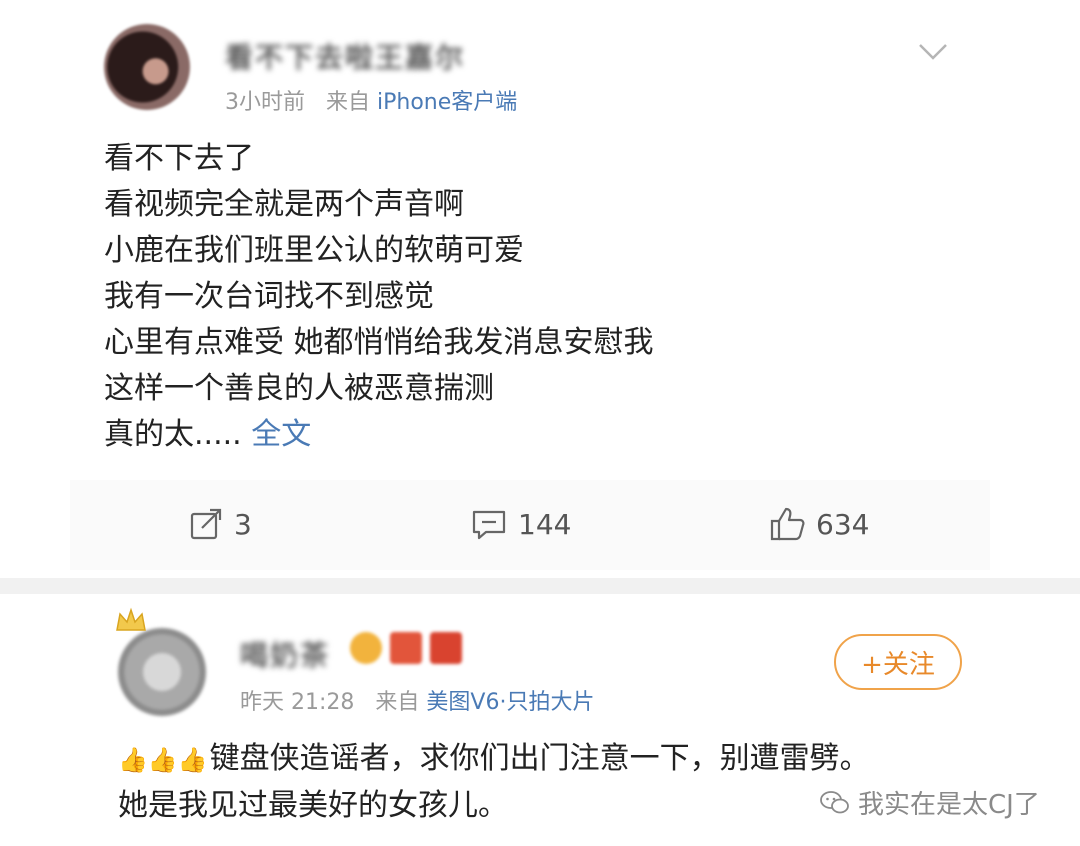 This screenshot has width=1080, height=846. What do you see at coordinates (269, 296) in the screenshot?
I see `post-line: 我有一次台词找不到感觉` at bounding box center [269, 296].